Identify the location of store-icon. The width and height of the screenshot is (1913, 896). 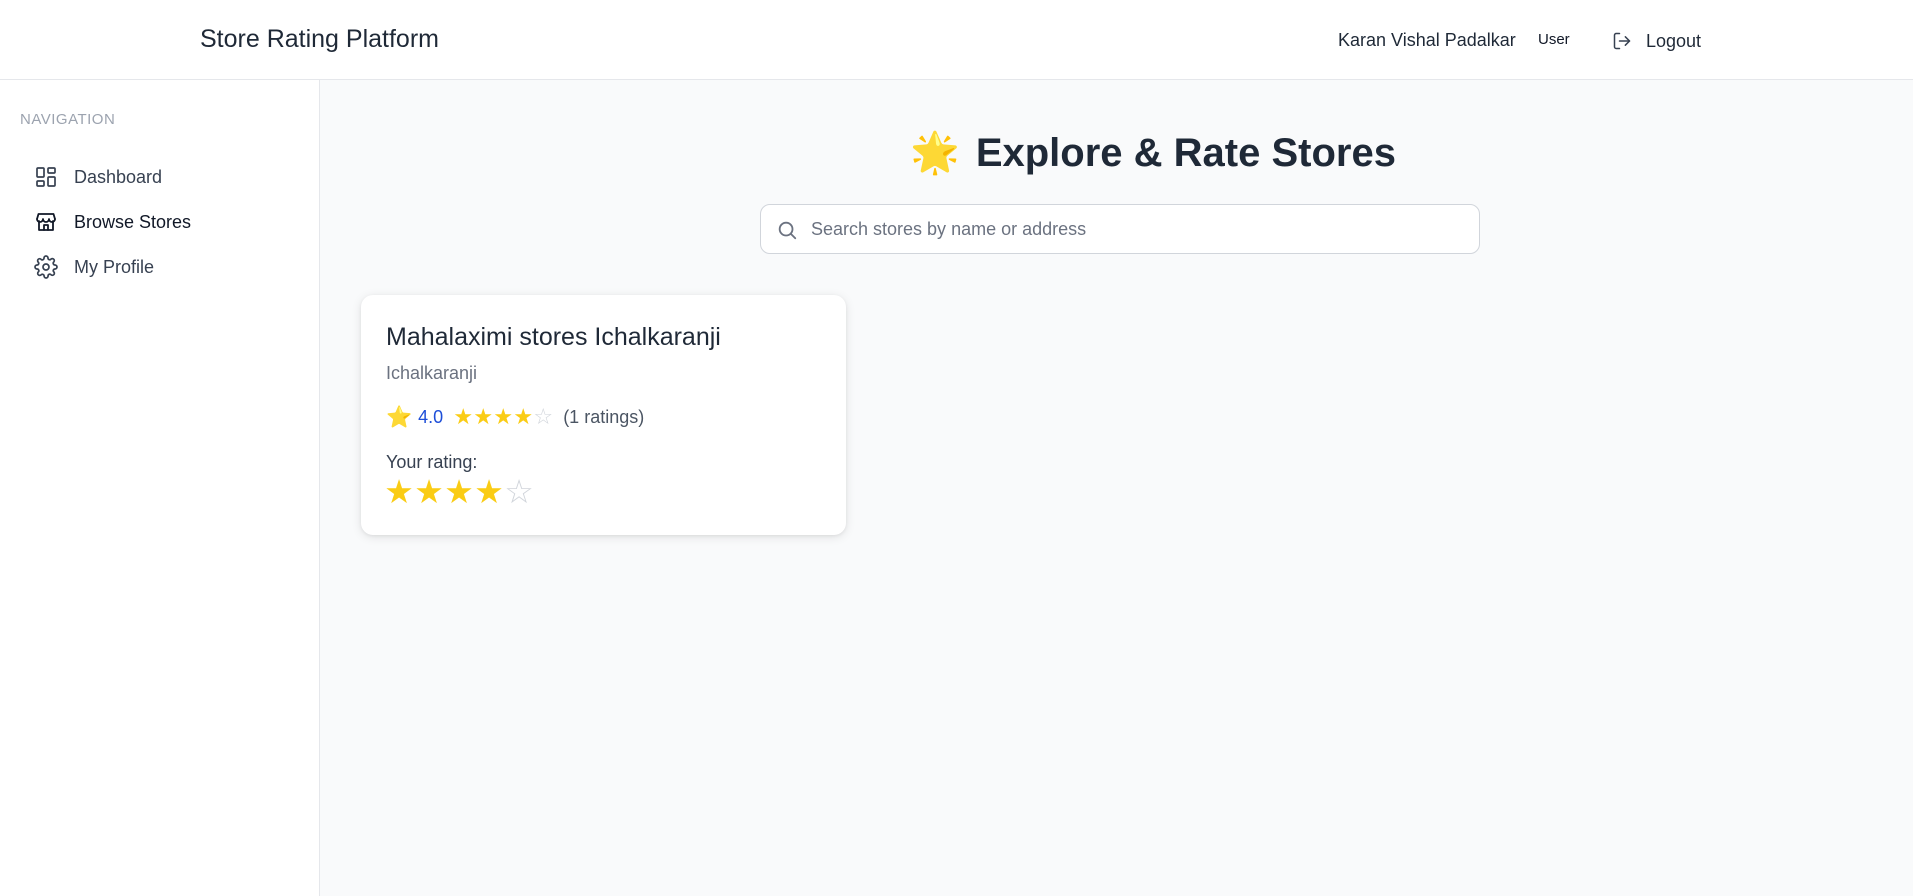
(46, 222).